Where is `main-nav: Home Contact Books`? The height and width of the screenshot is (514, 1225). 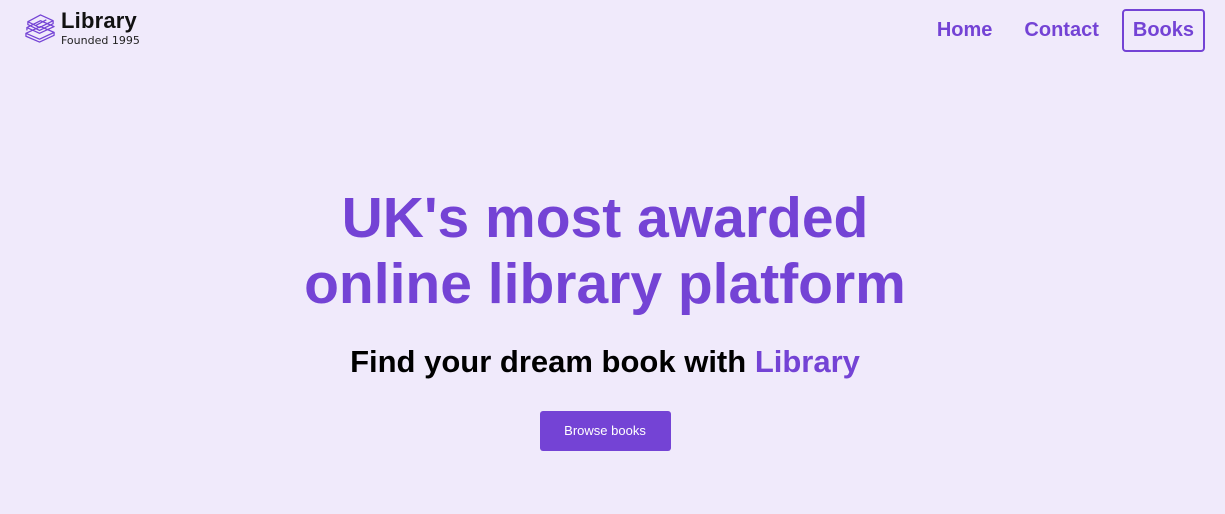
main-nav: Home Contact Books is located at coordinates (1063, 30).